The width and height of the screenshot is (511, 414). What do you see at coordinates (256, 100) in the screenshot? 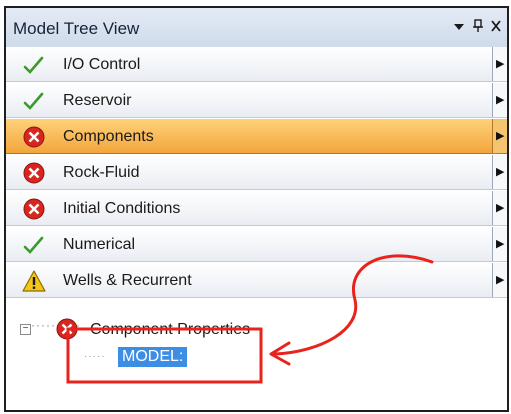
I see `nav-item-reservoir: Reservoir ▶` at bounding box center [256, 100].